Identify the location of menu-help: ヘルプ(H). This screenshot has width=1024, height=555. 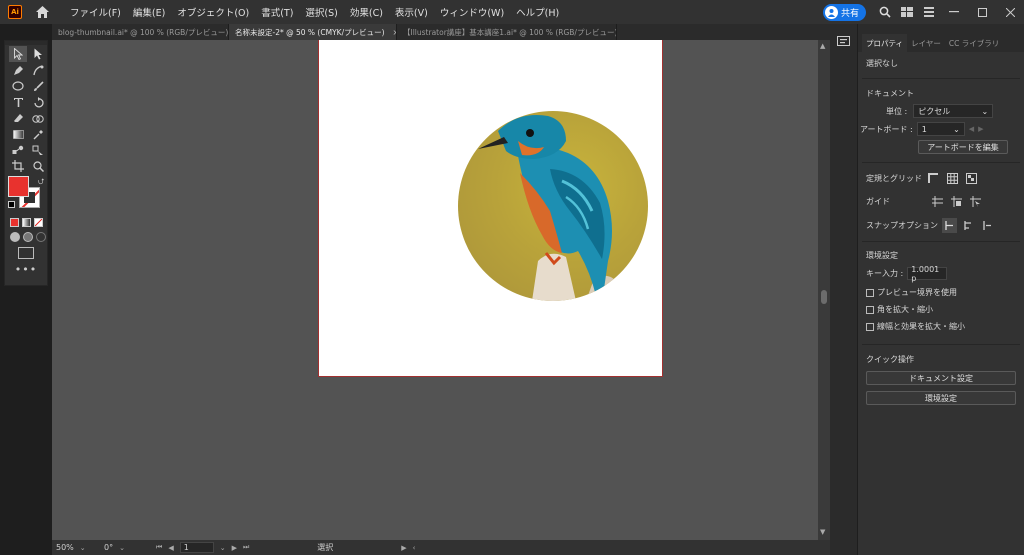
(537, 12).